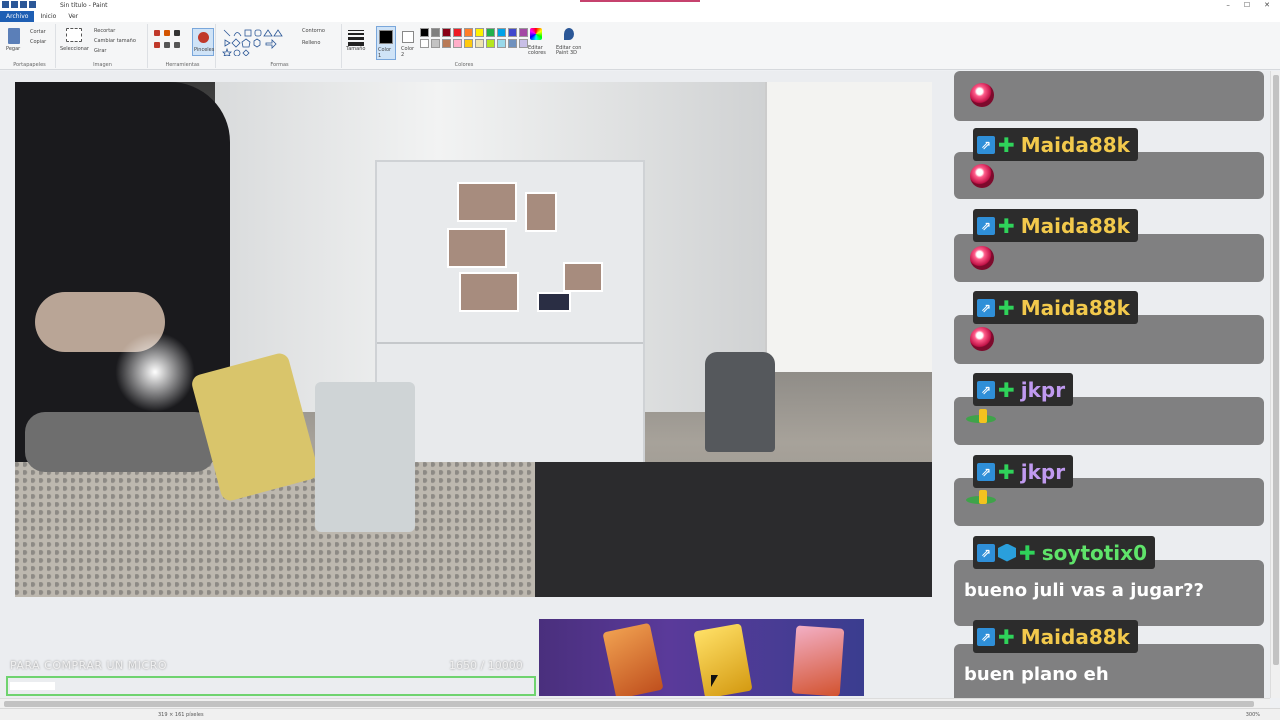 Image resolution: width=1280 pixels, height=720 pixels. Describe the element at coordinates (181, 715) in the screenshot. I see `image-dimensions: 319 × 161 píxeles` at that location.